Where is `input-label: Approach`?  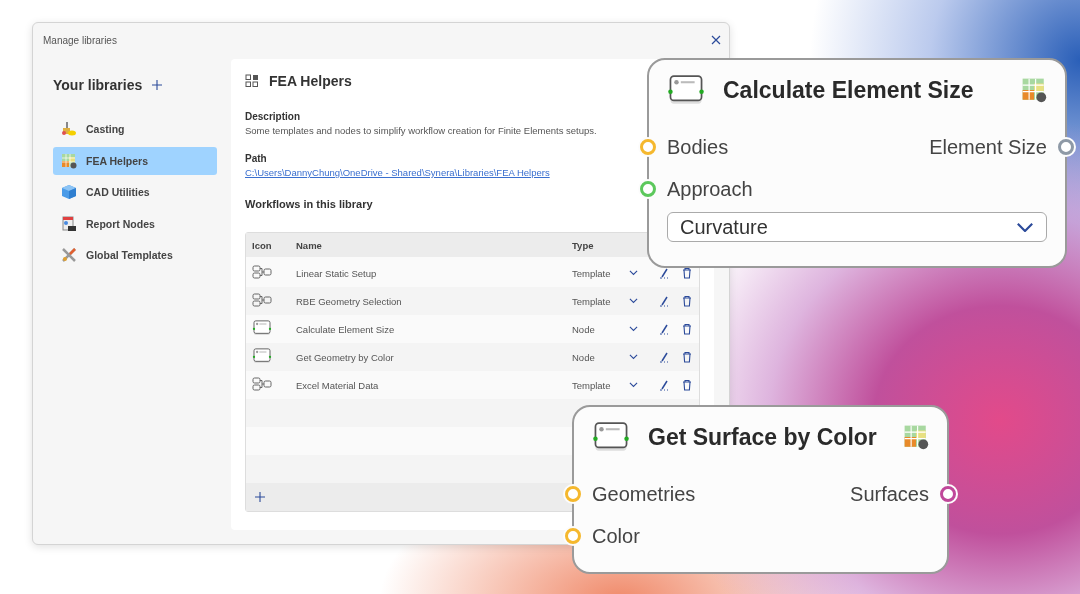
input-label: Approach is located at coordinates (710, 188).